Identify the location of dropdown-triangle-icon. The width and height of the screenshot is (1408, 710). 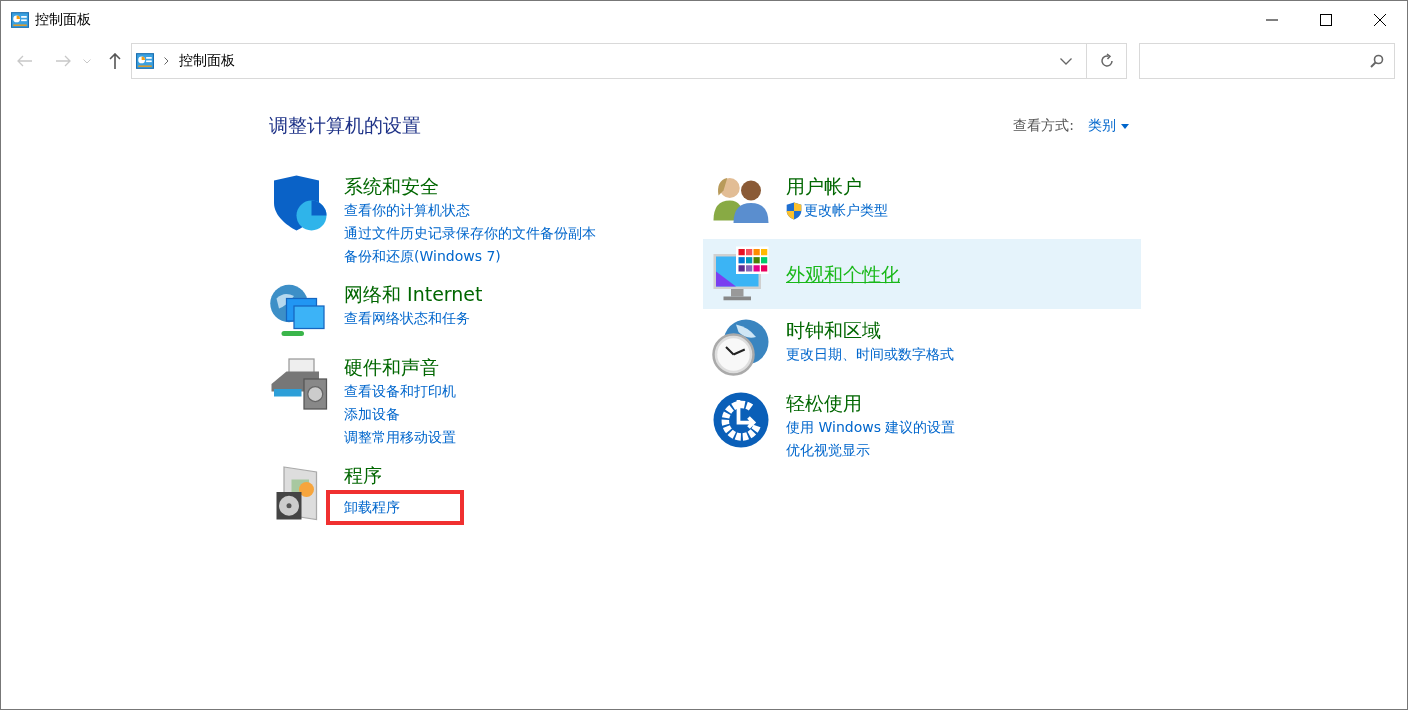
(1125, 126).